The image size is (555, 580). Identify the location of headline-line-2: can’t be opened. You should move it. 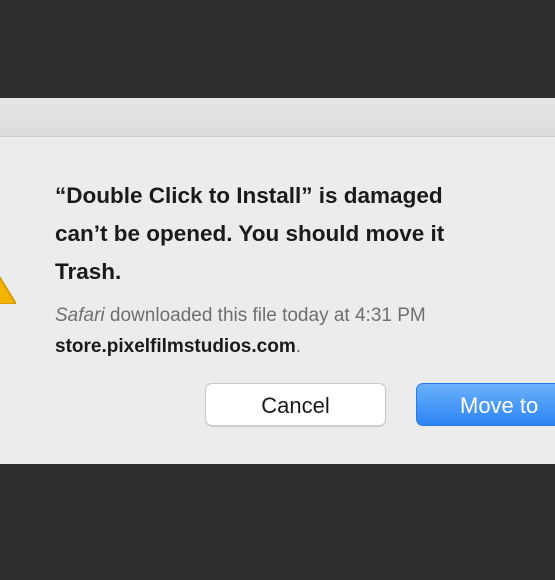
(250, 233).